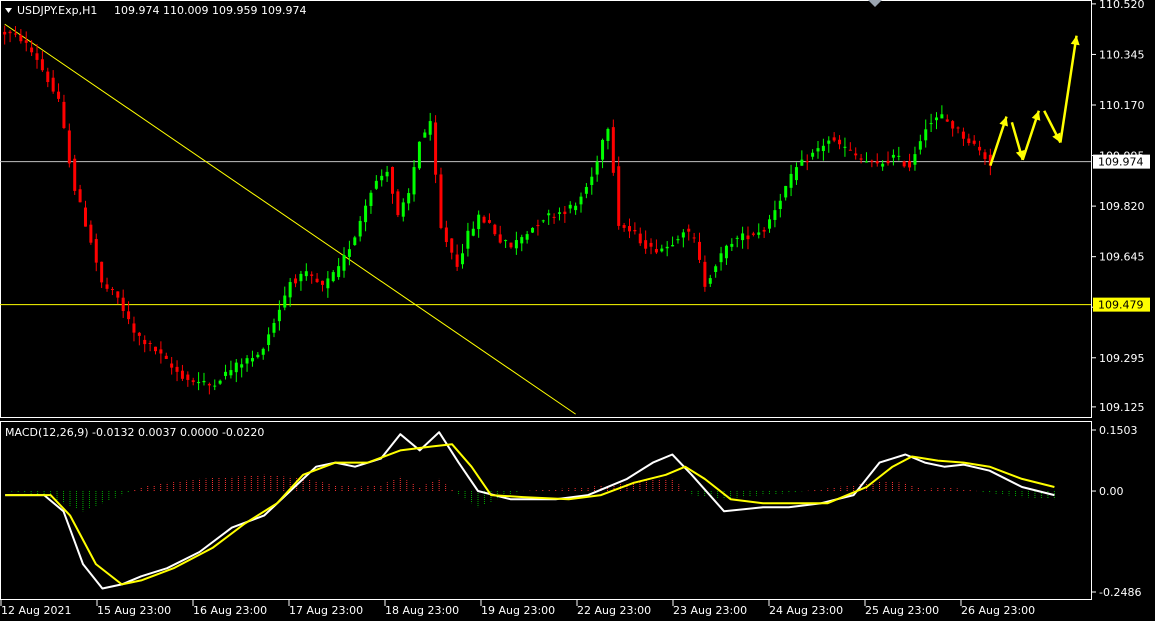 Image resolution: width=1155 pixels, height=621 pixels. What do you see at coordinates (1122, 358) in the screenshot?
I see `price-tick-label: 109.295` at bounding box center [1122, 358].